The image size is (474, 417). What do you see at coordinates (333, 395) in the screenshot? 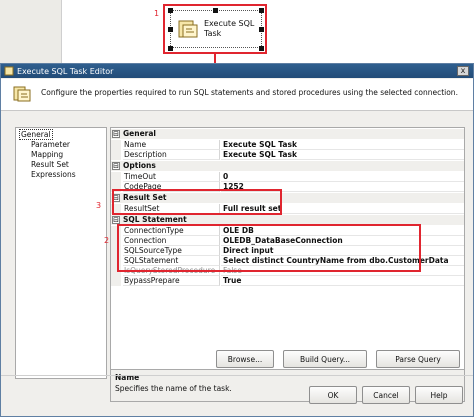
I see `ok-button: OK` at bounding box center [333, 395].